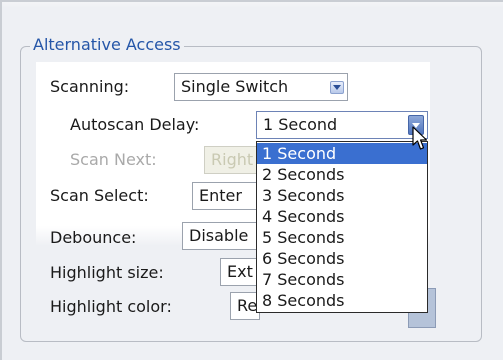  I want to click on dropdown-option-8: 8 Seconds, so click(342, 300).